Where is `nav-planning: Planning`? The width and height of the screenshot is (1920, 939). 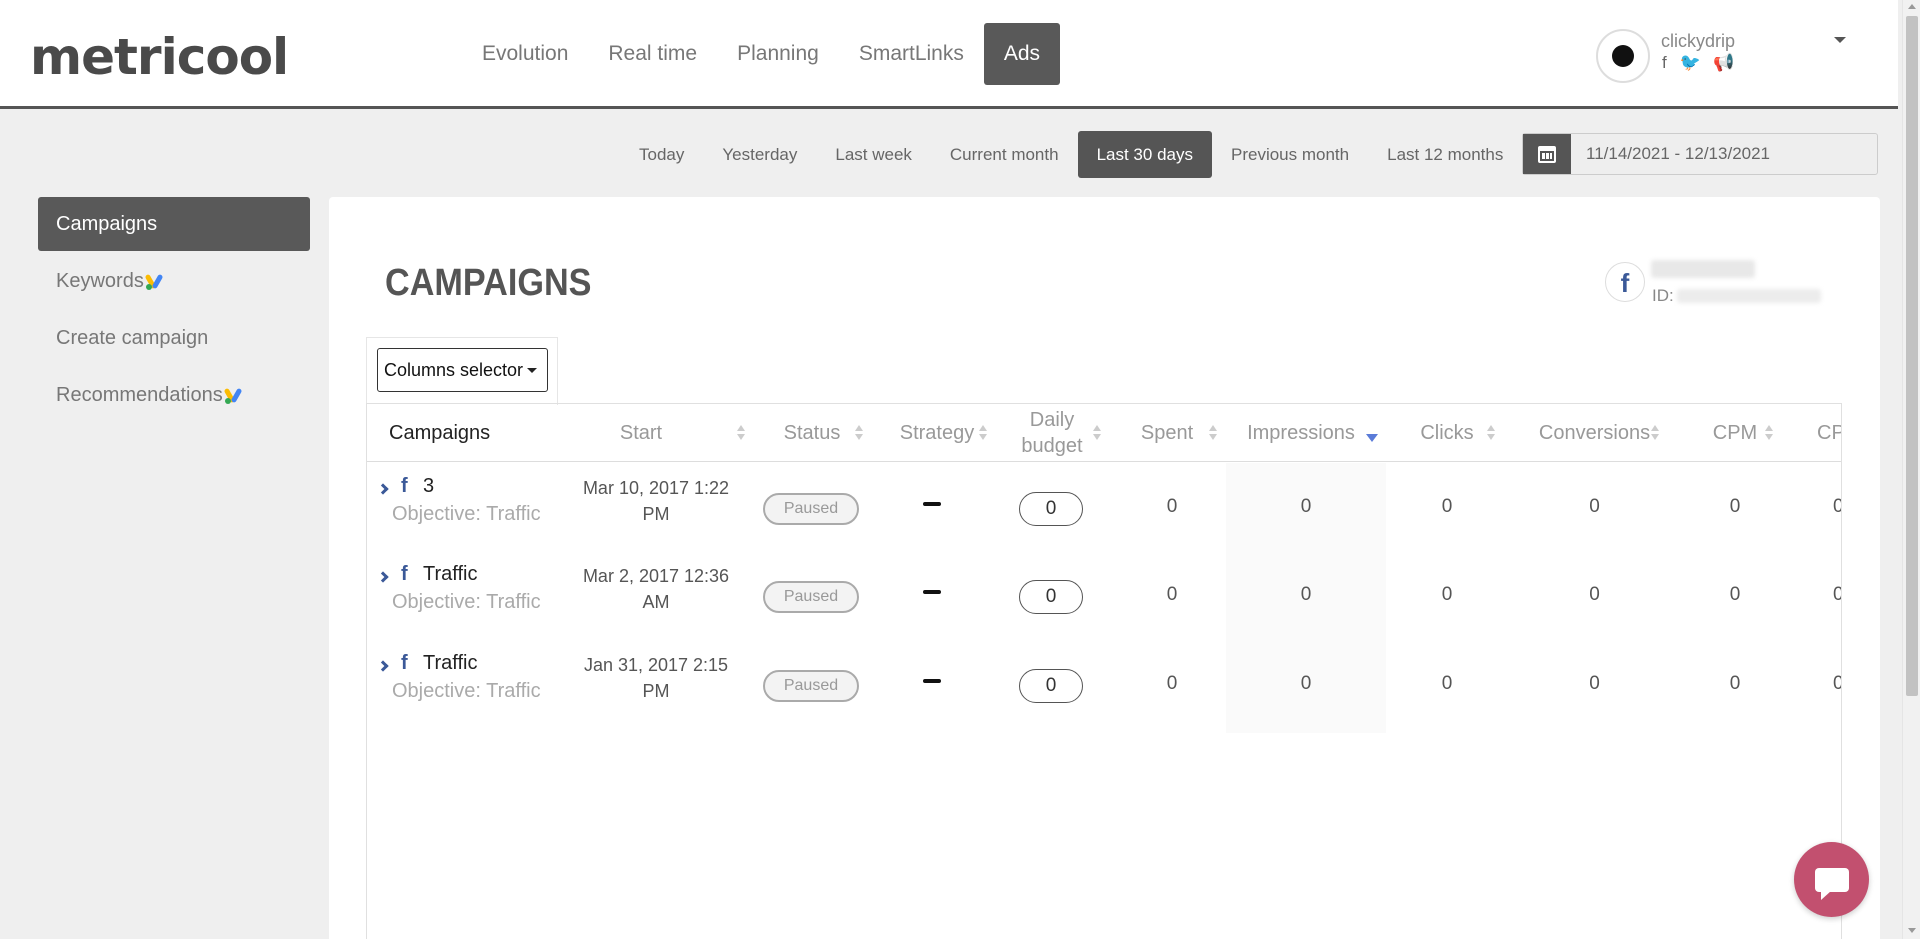 nav-planning: Planning is located at coordinates (778, 54).